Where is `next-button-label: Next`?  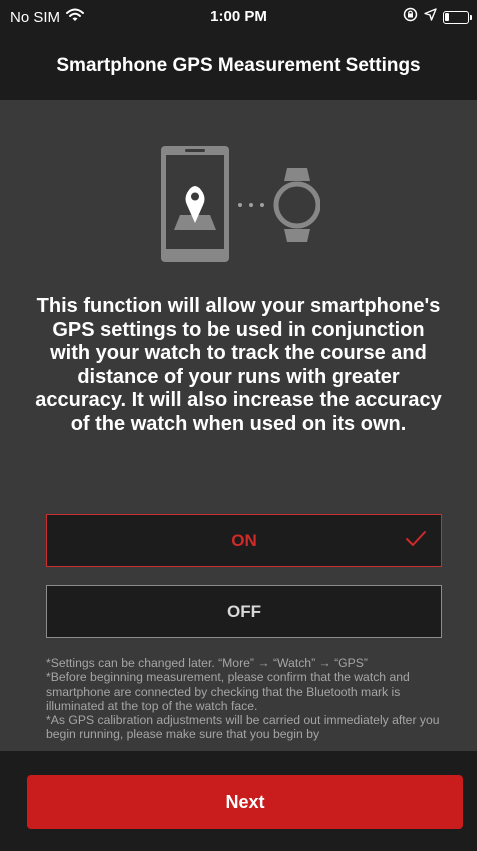 next-button-label: Next is located at coordinates (245, 801).